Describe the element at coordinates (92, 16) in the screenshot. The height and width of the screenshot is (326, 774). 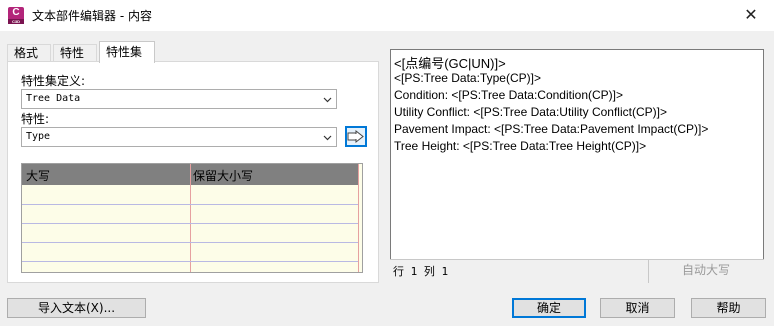
I see `window-title: 文本部件编辑器 - 内容` at that location.